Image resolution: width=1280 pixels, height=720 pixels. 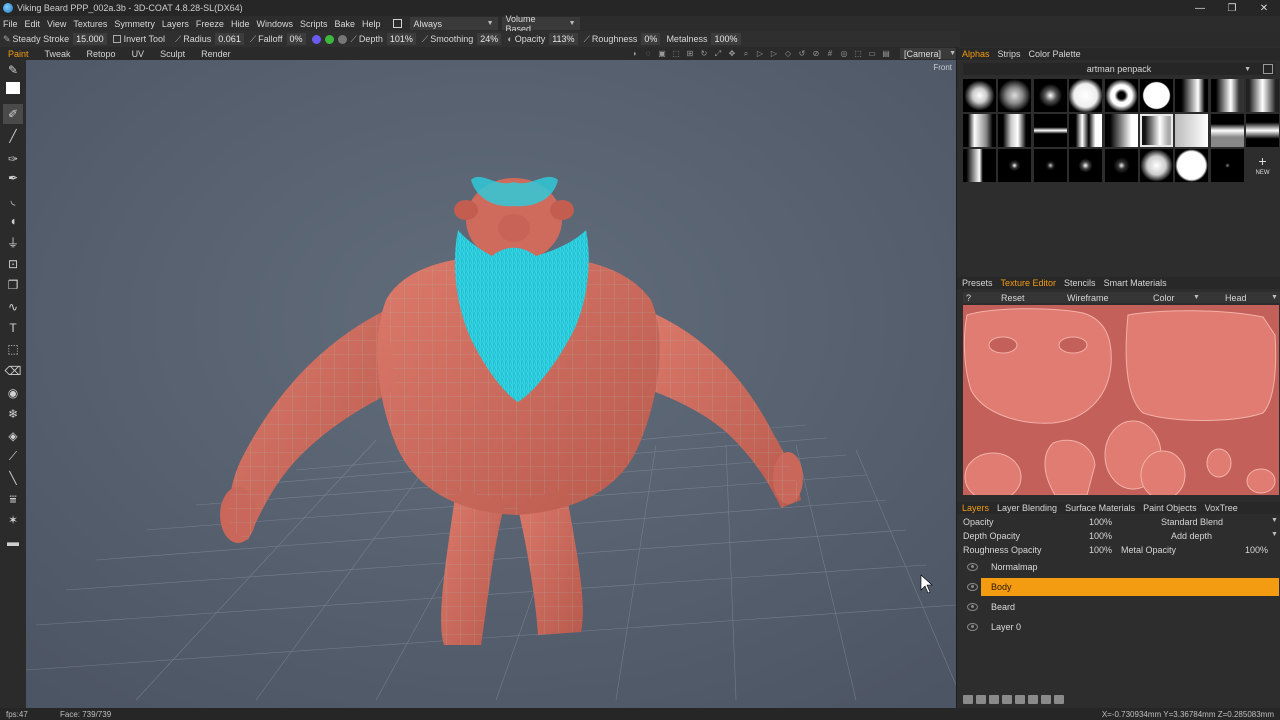 I want to click on layout-icon: ▤, so click(x=886, y=53).